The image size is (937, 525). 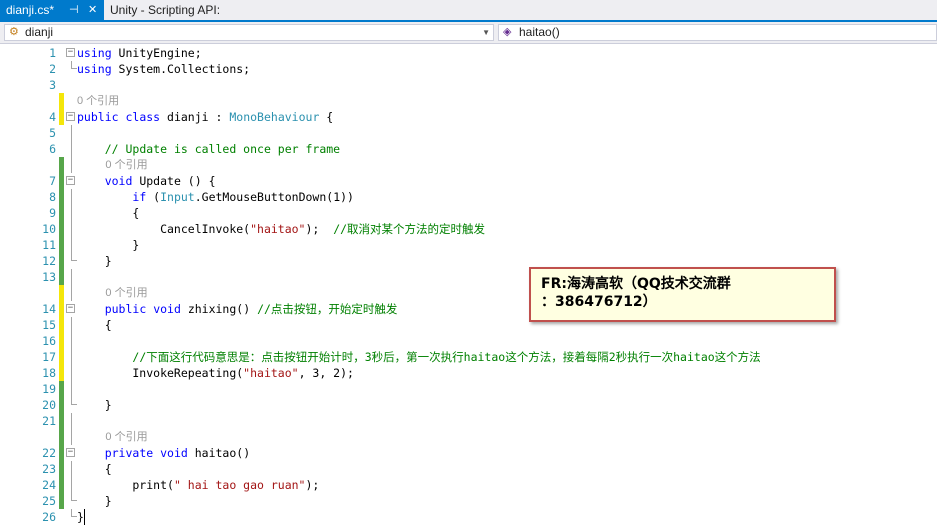 What do you see at coordinates (468, 69) in the screenshot?
I see `code-line: 2 using System.Collections;` at bounding box center [468, 69].